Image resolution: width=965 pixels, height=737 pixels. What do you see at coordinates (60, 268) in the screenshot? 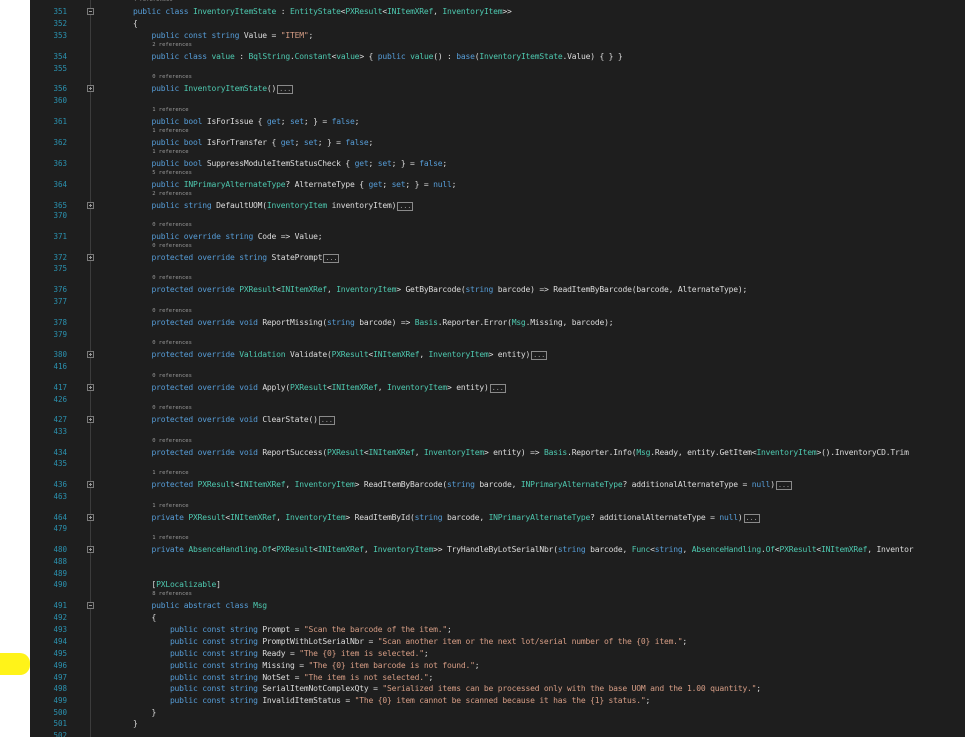
I see `line-number: 375` at bounding box center [60, 268].